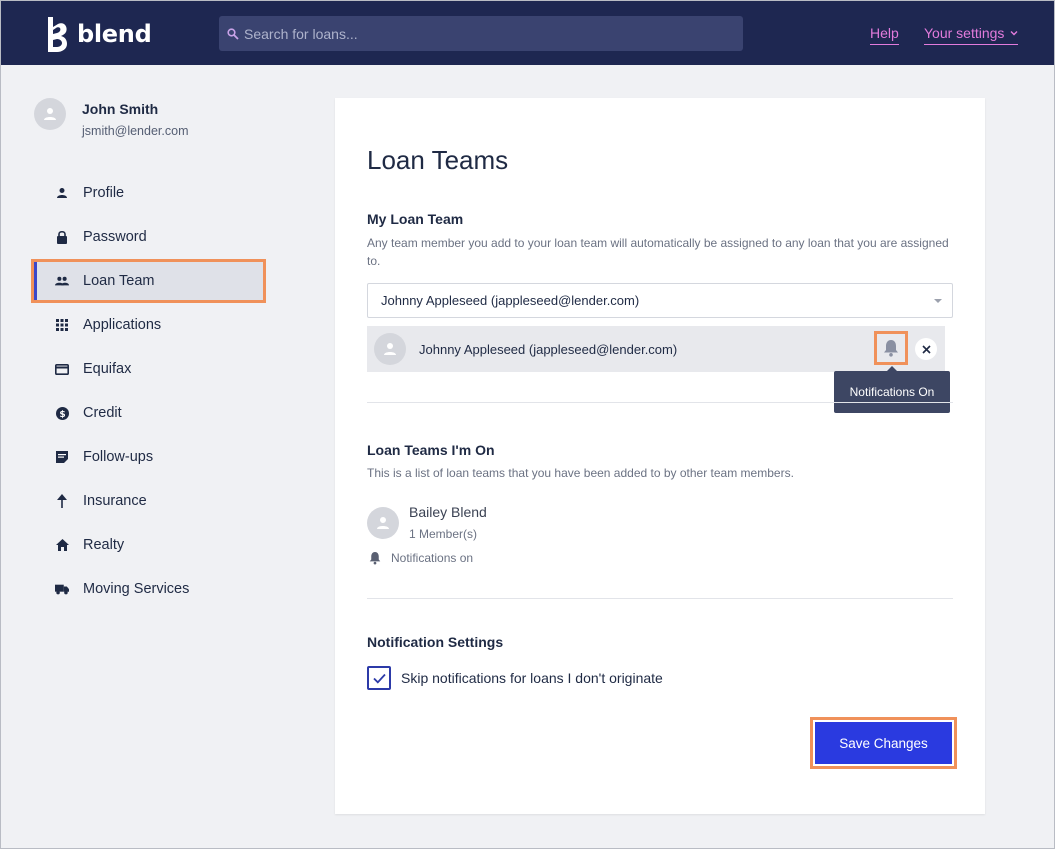  What do you see at coordinates (136, 589) in the screenshot?
I see `sidebar-item-label: Moving Services` at bounding box center [136, 589].